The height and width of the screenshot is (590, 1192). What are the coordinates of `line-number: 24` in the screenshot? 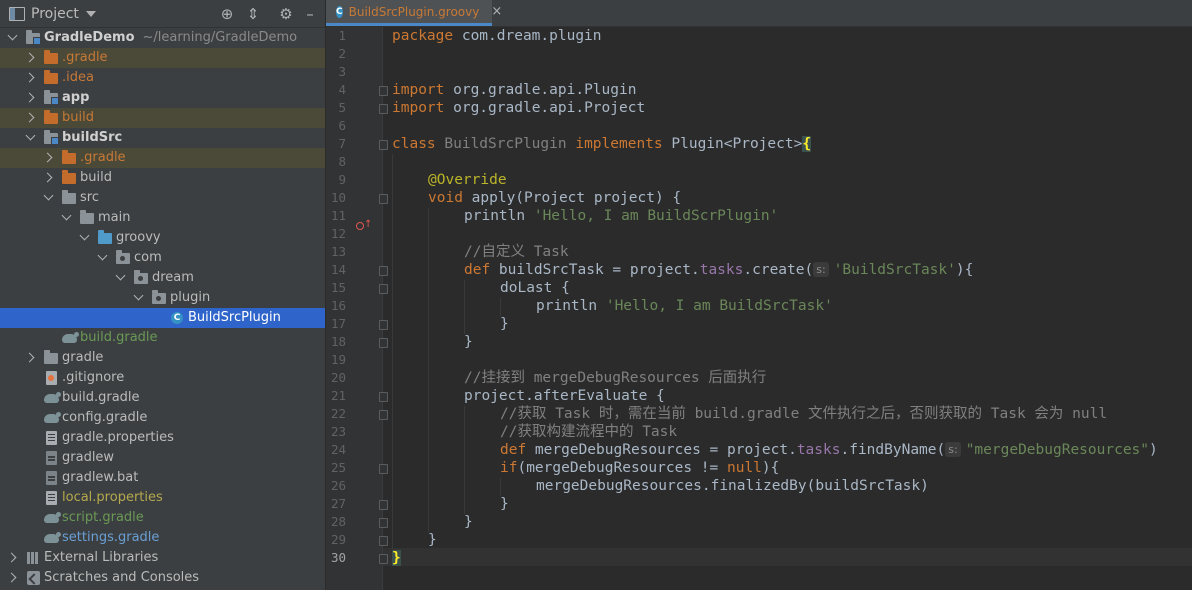 It's located at (338, 449).